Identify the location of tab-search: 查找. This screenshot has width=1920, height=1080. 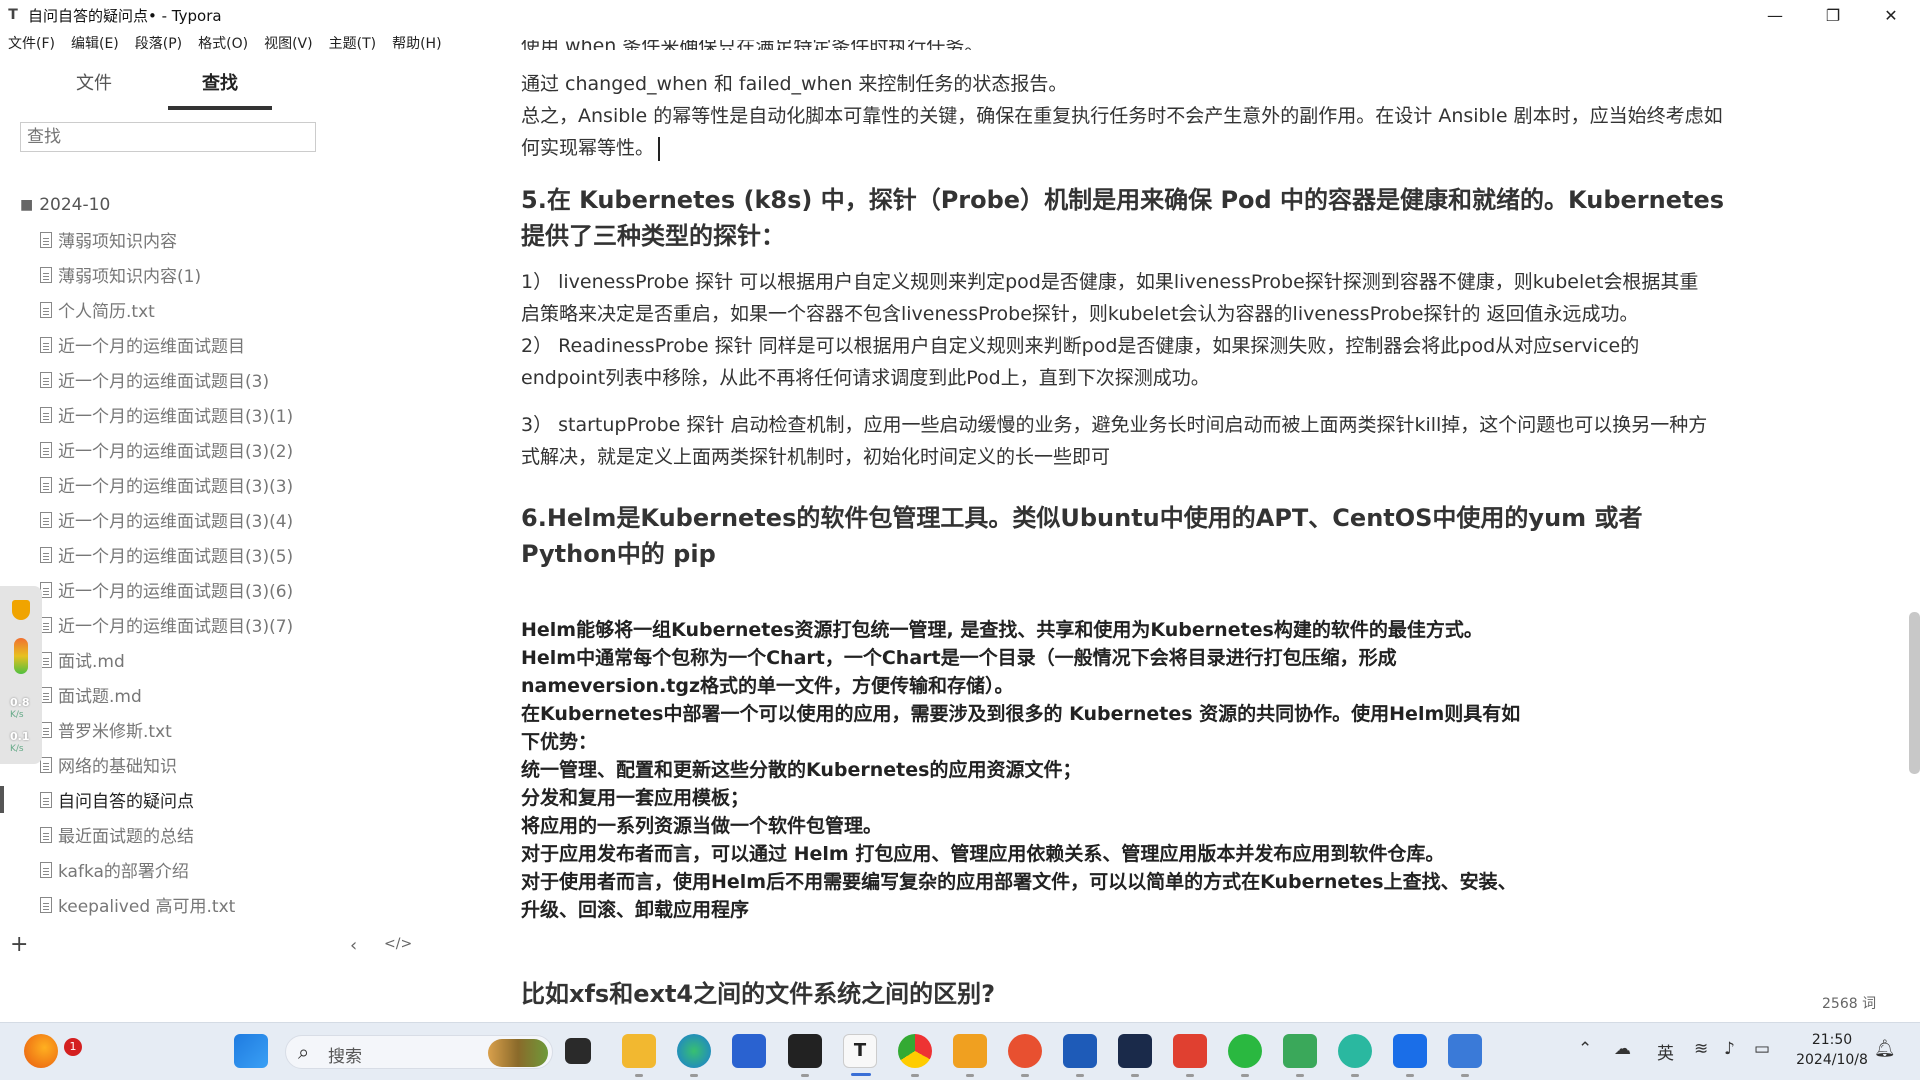
(220, 84).